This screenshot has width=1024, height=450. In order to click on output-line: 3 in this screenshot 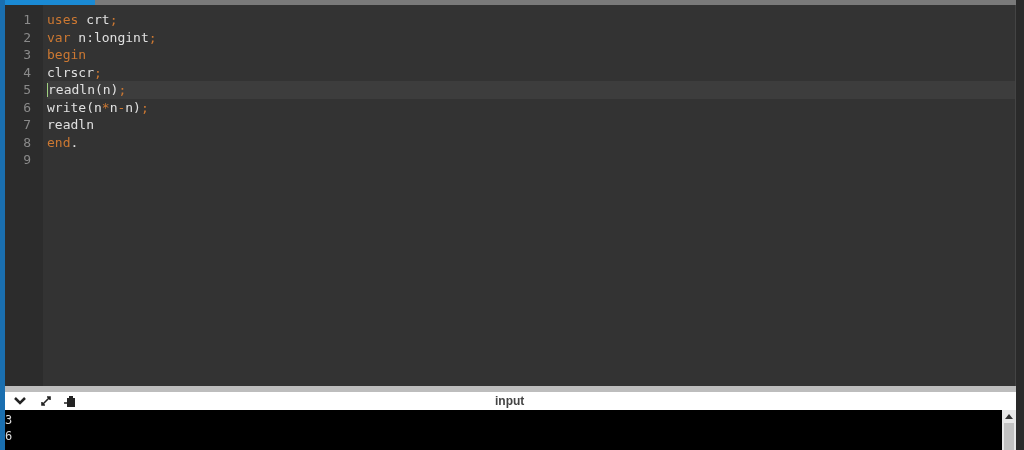, I will do `click(9, 420)`.